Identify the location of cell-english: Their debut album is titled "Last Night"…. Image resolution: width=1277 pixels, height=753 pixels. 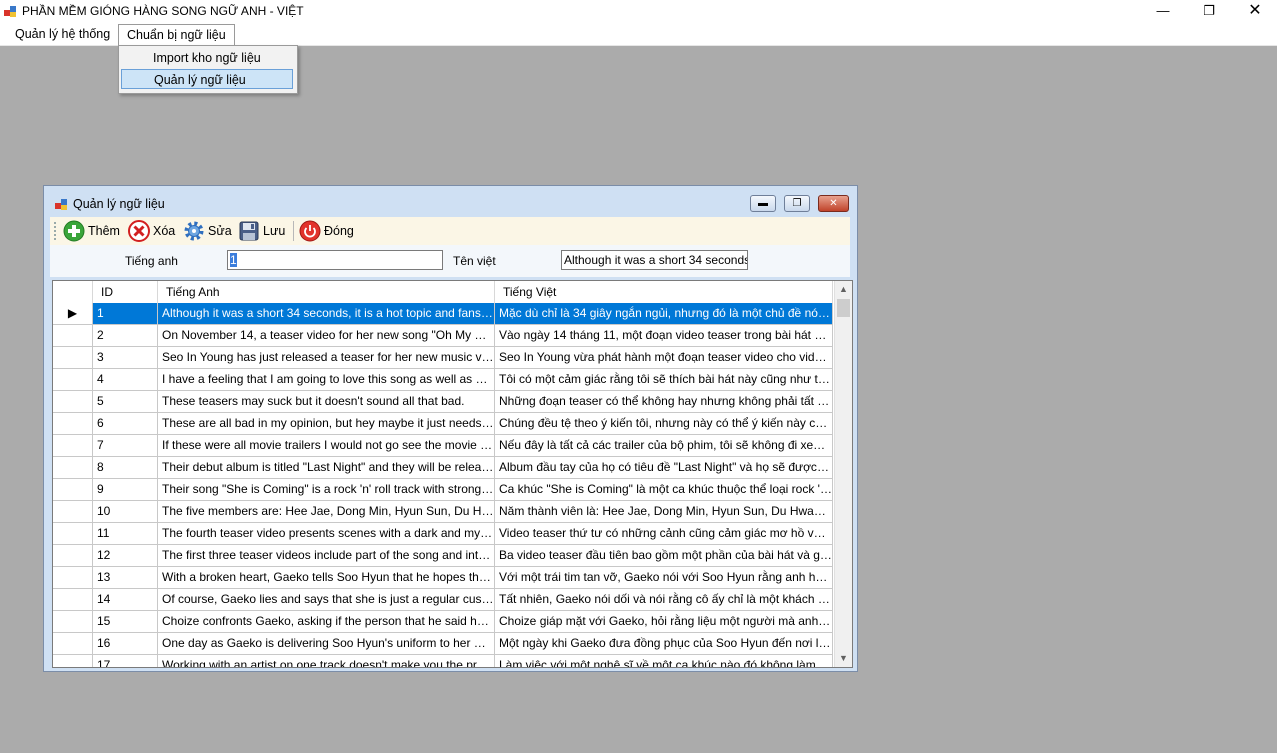
(326, 468).